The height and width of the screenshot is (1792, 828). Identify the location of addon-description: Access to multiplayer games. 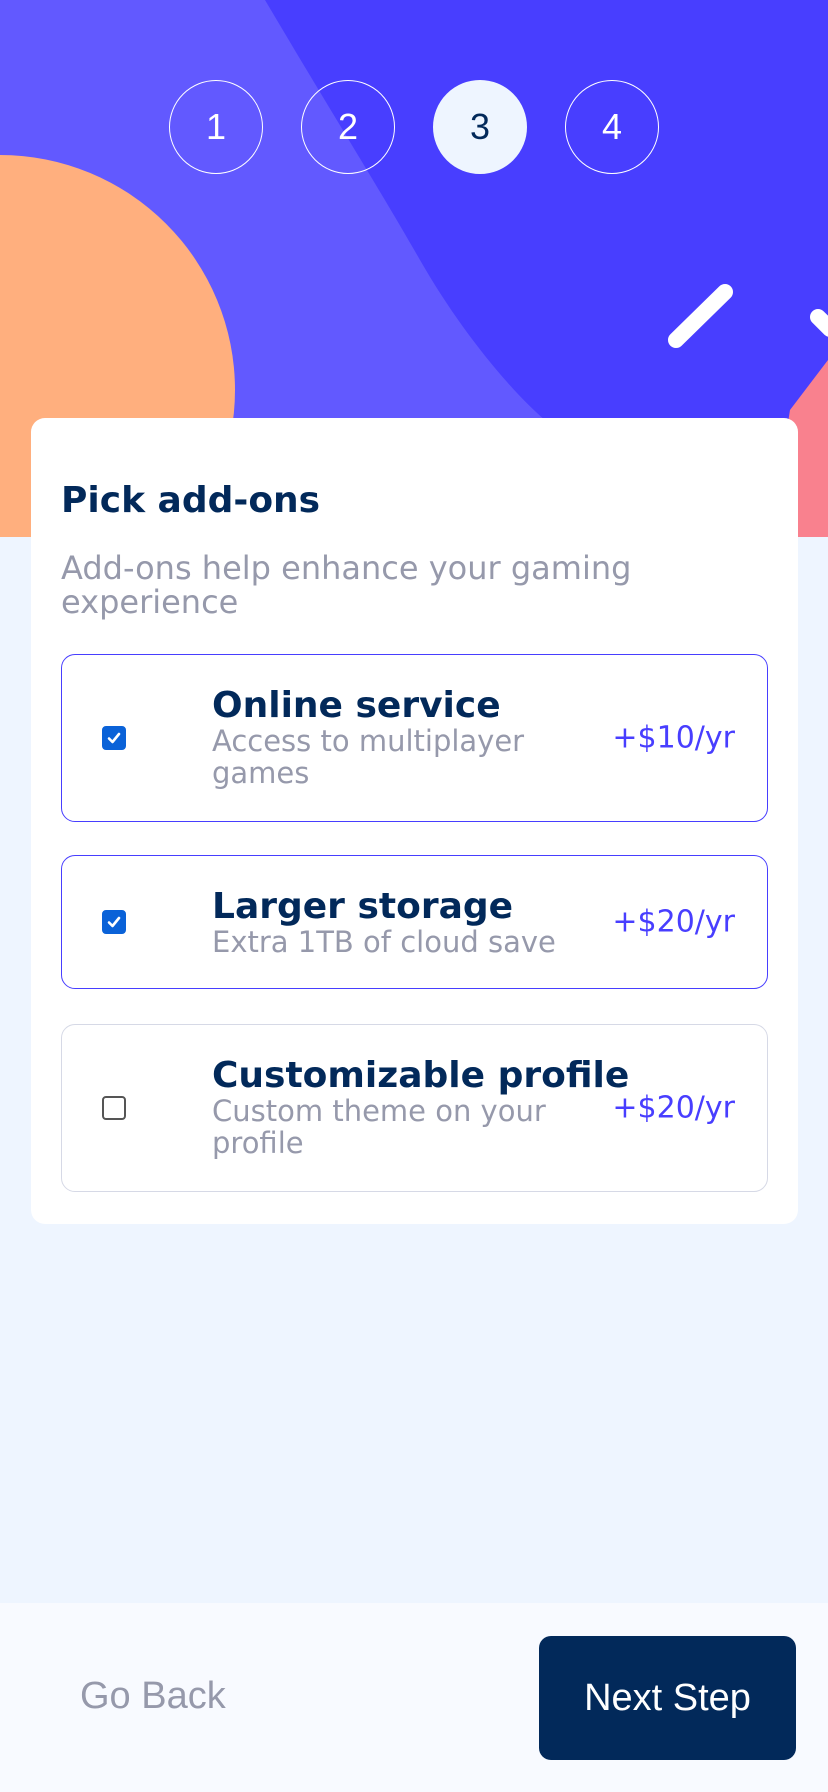
(368, 757).